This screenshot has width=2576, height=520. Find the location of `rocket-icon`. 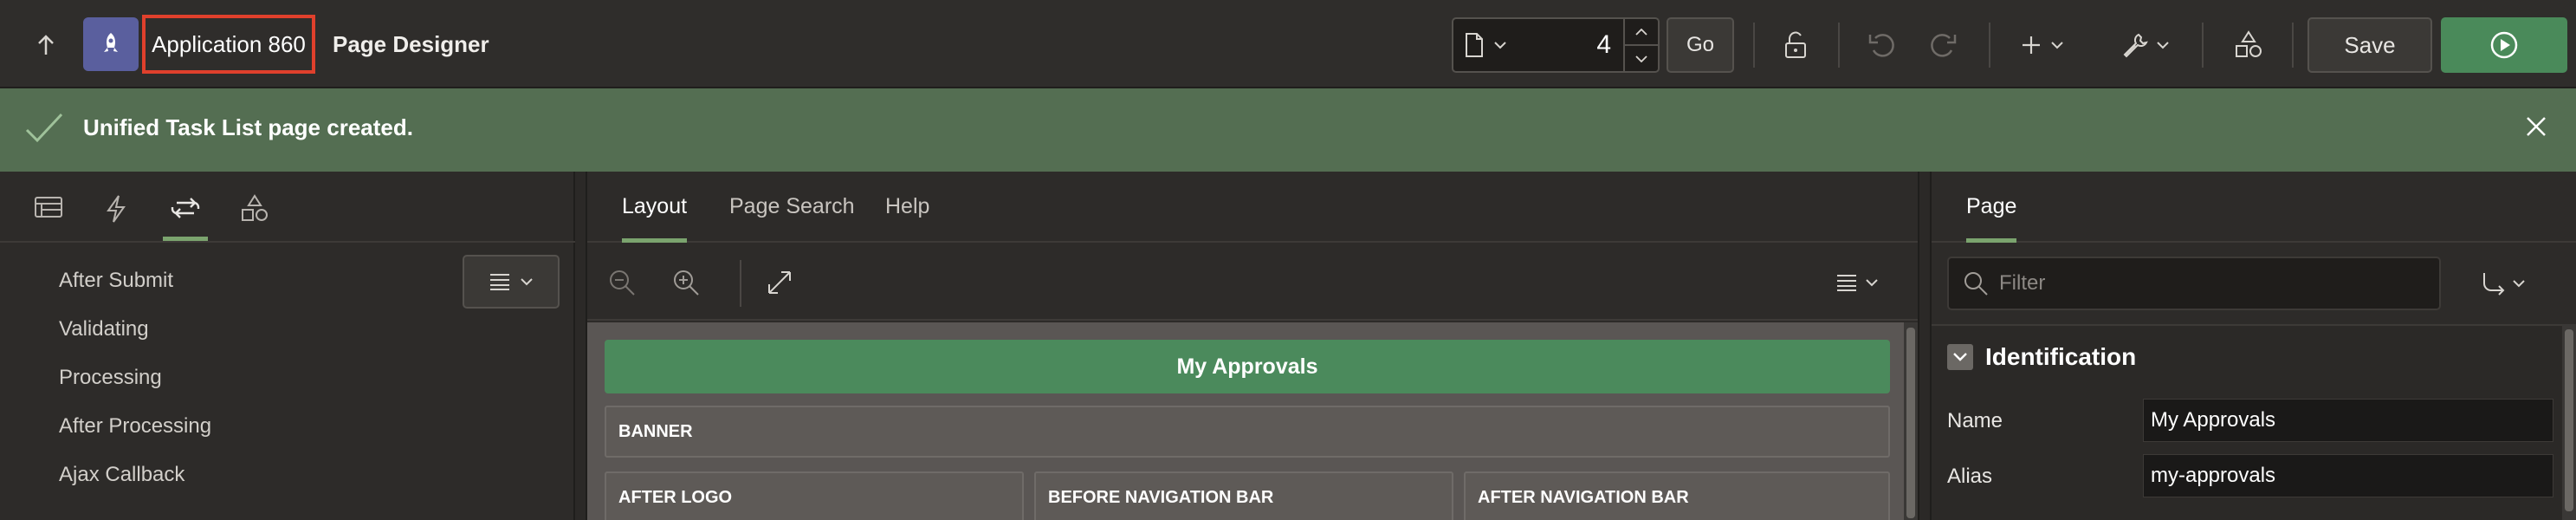

rocket-icon is located at coordinates (111, 42).